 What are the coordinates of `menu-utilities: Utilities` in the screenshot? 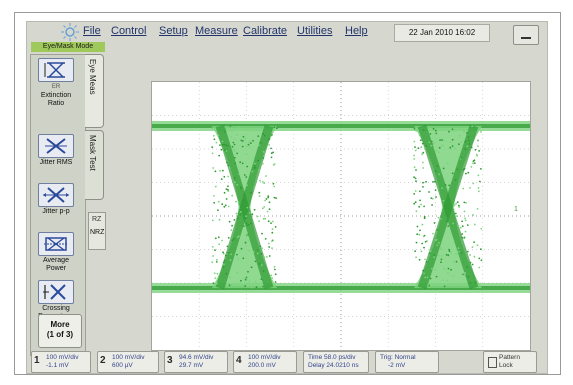 It's located at (314, 31).